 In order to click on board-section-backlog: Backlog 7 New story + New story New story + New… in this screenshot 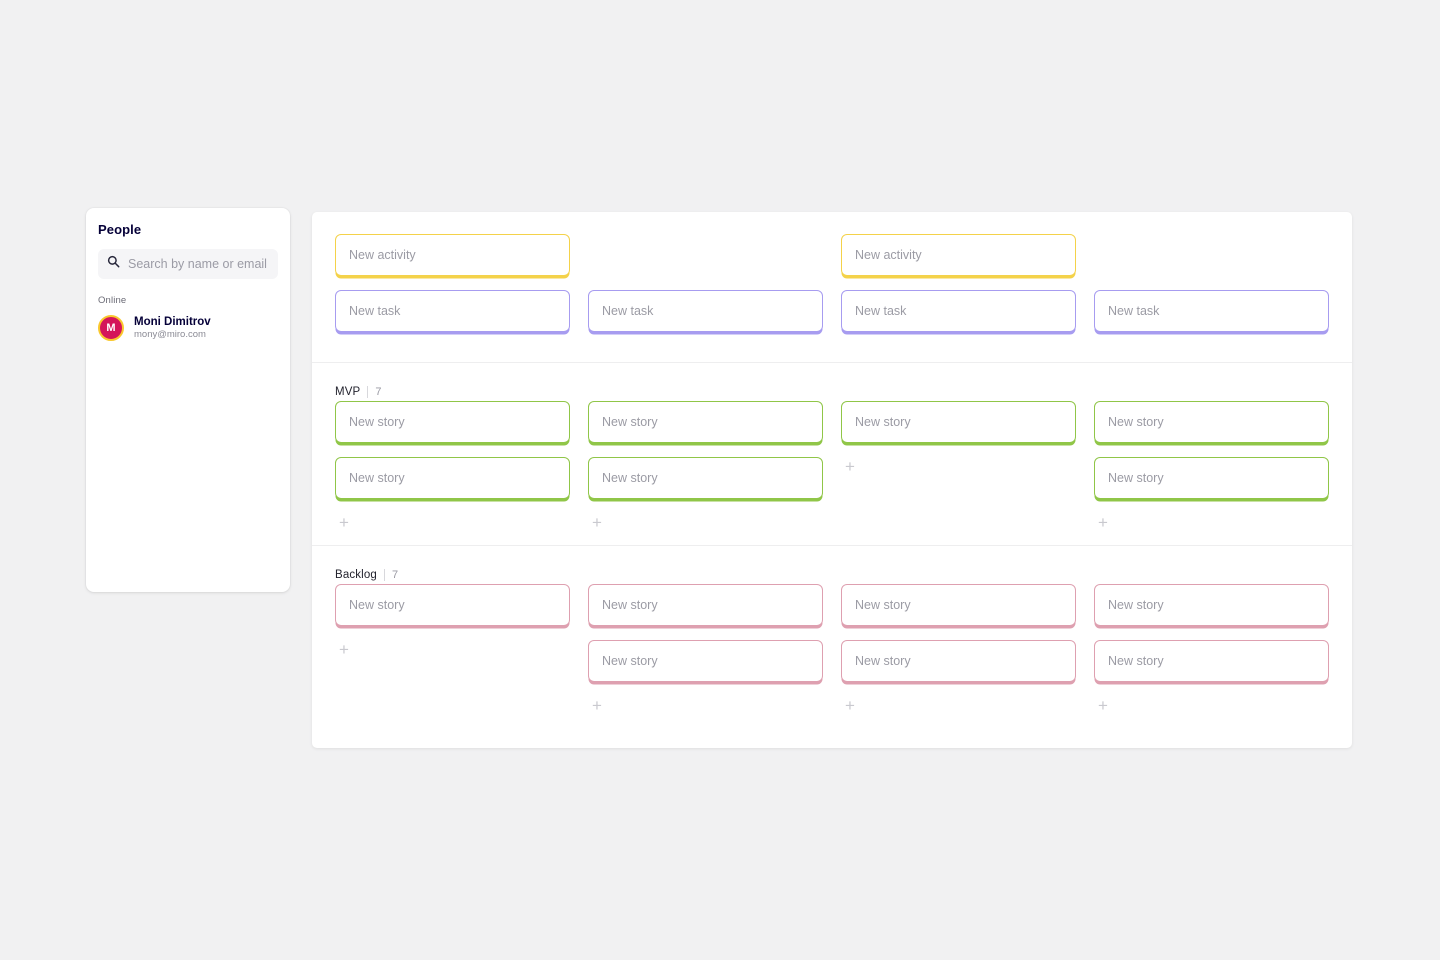, I will do `click(832, 636)`.